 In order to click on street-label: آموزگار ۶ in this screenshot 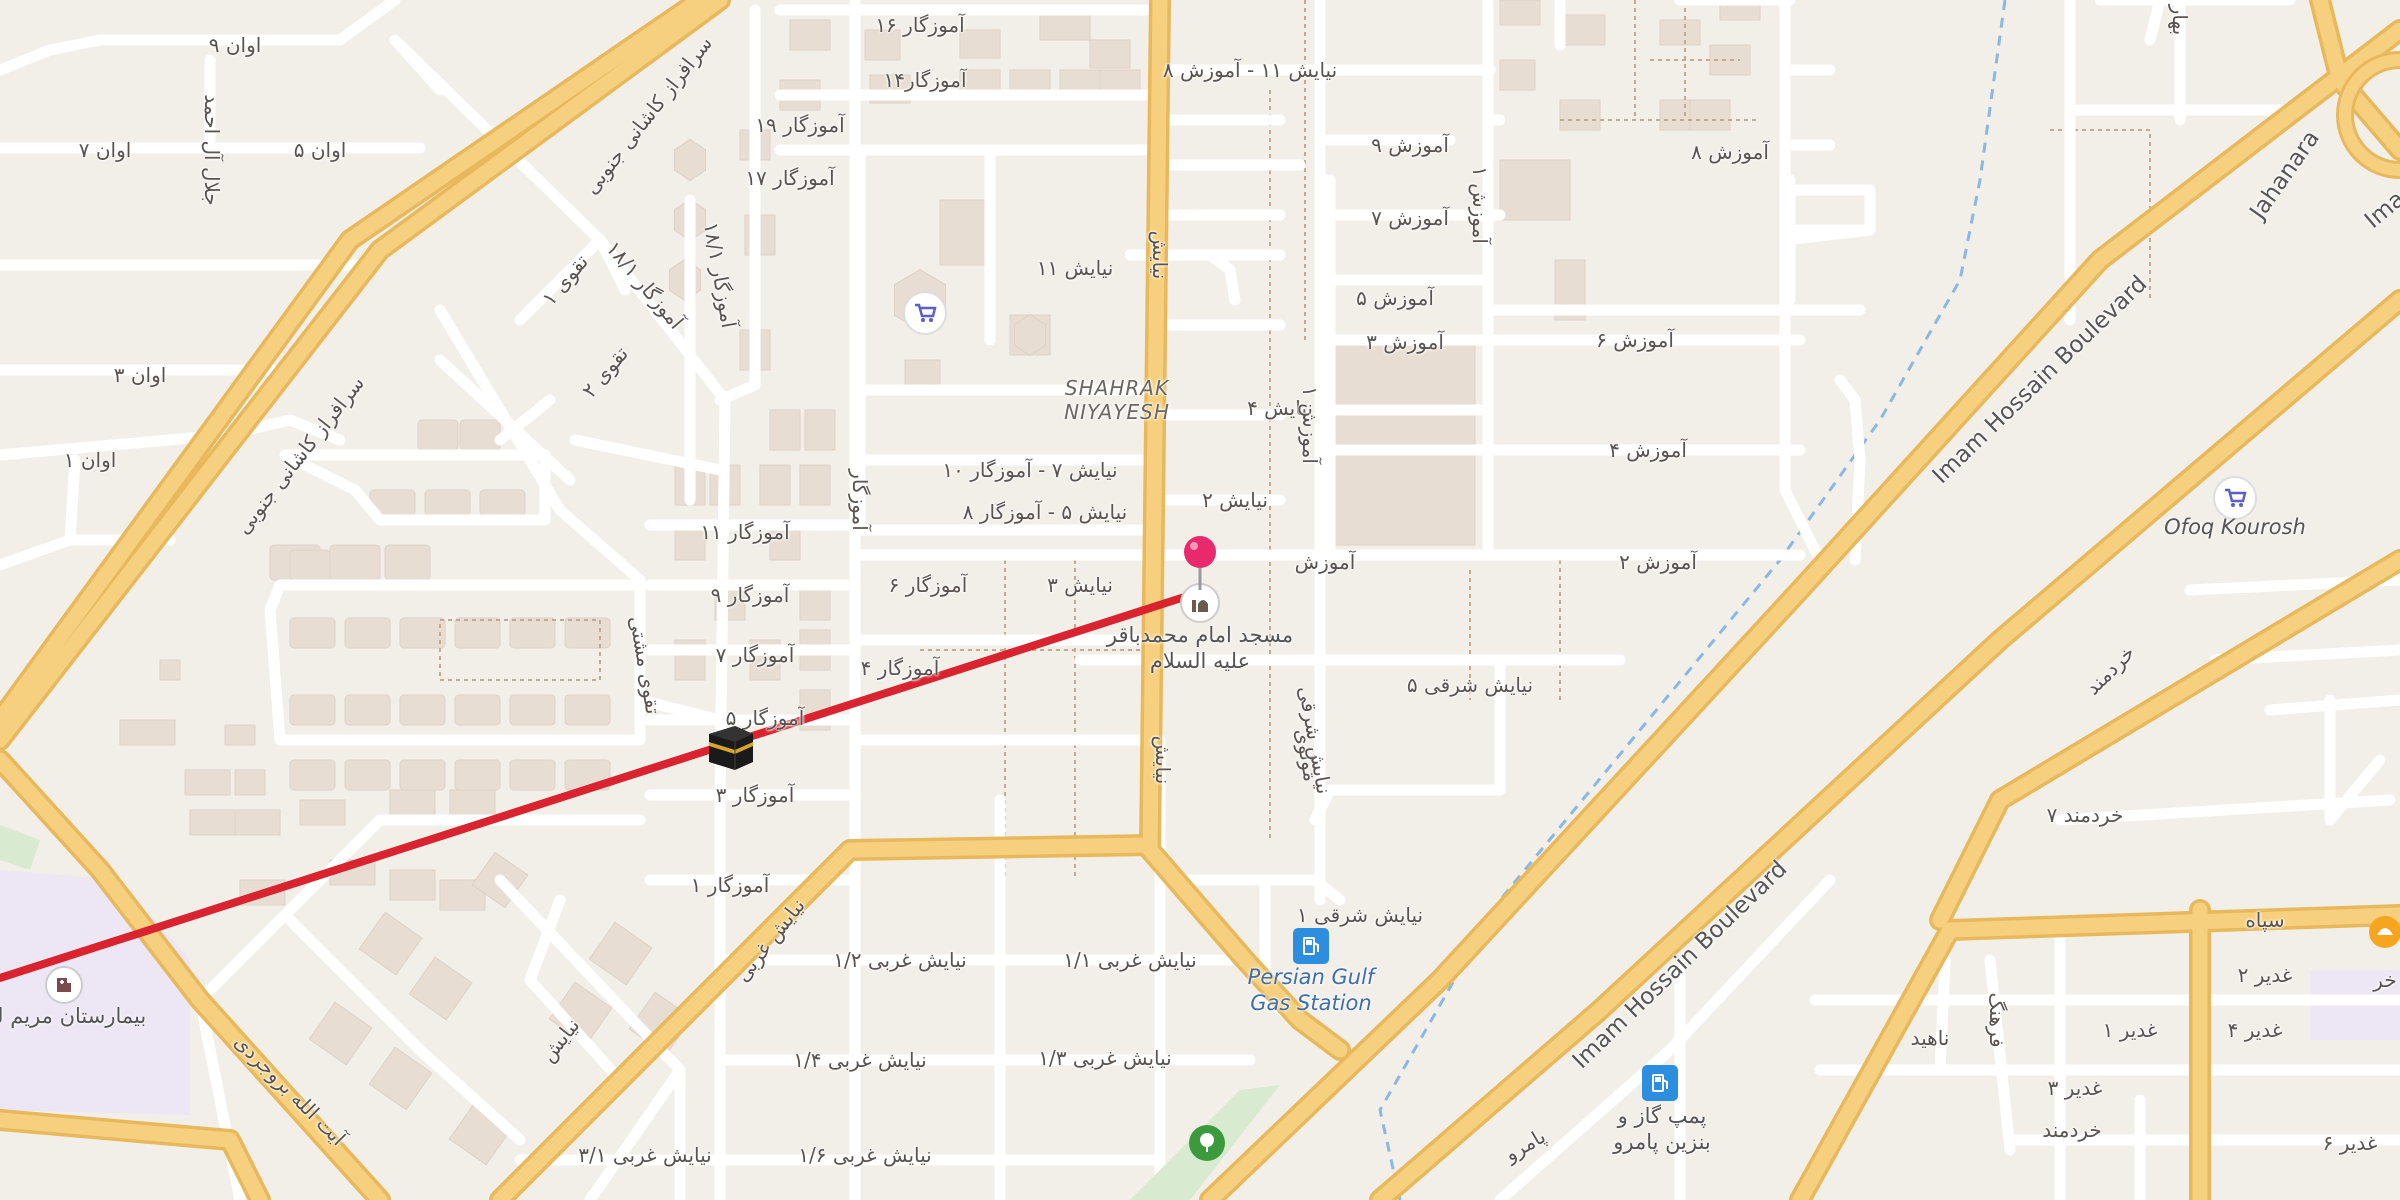, I will do `click(928, 585)`.